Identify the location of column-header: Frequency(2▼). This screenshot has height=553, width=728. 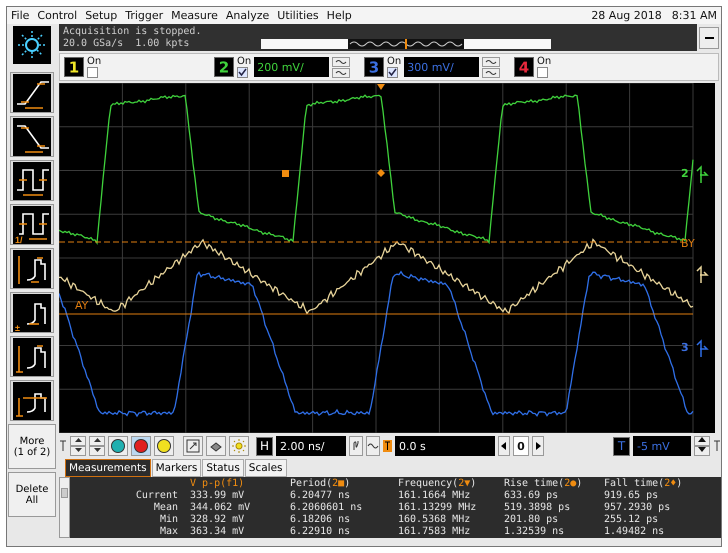
(451, 484).